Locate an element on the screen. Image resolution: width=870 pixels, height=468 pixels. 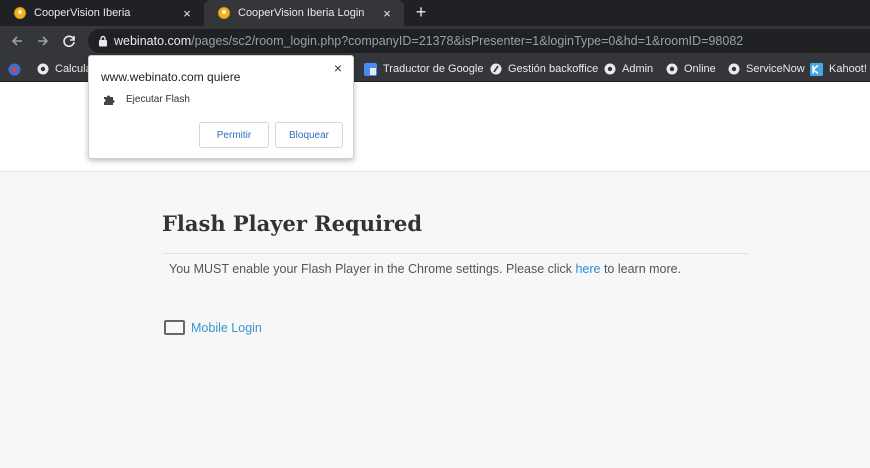
tab-coopervision-iberia-login: CooperVision Iberia Login × is located at coordinates (304, 13).